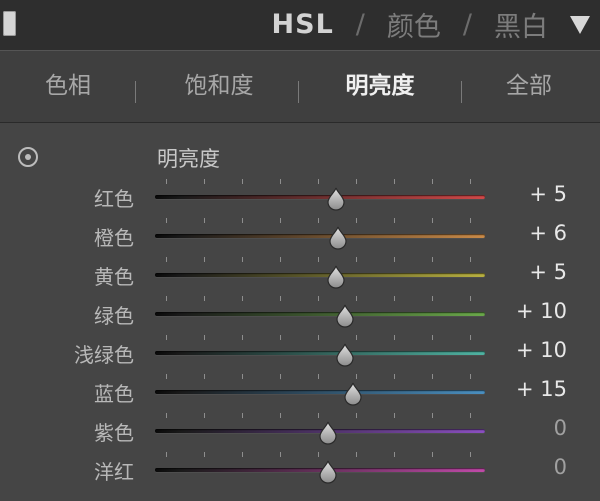  Describe the element at coordinates (114, 238) in the screenshot. I see `slider-label: 橙色` at that location.